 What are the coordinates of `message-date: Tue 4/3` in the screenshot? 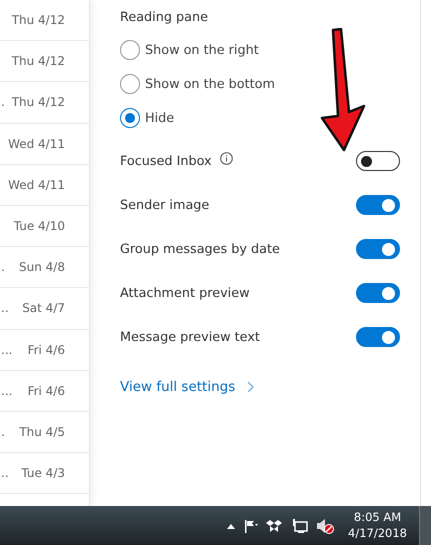 It's located at (43, 473).